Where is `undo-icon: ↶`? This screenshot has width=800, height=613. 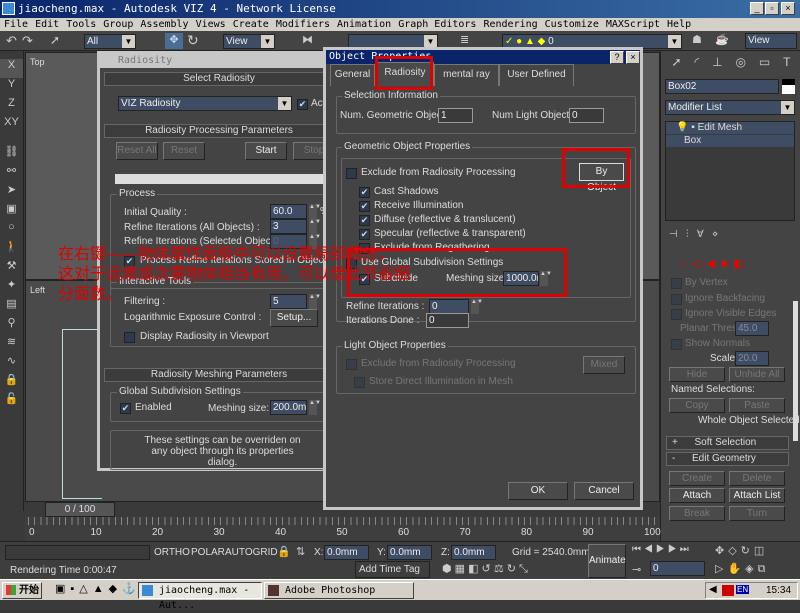 undo-icon: ↶ is located at coordinates (11, 41).